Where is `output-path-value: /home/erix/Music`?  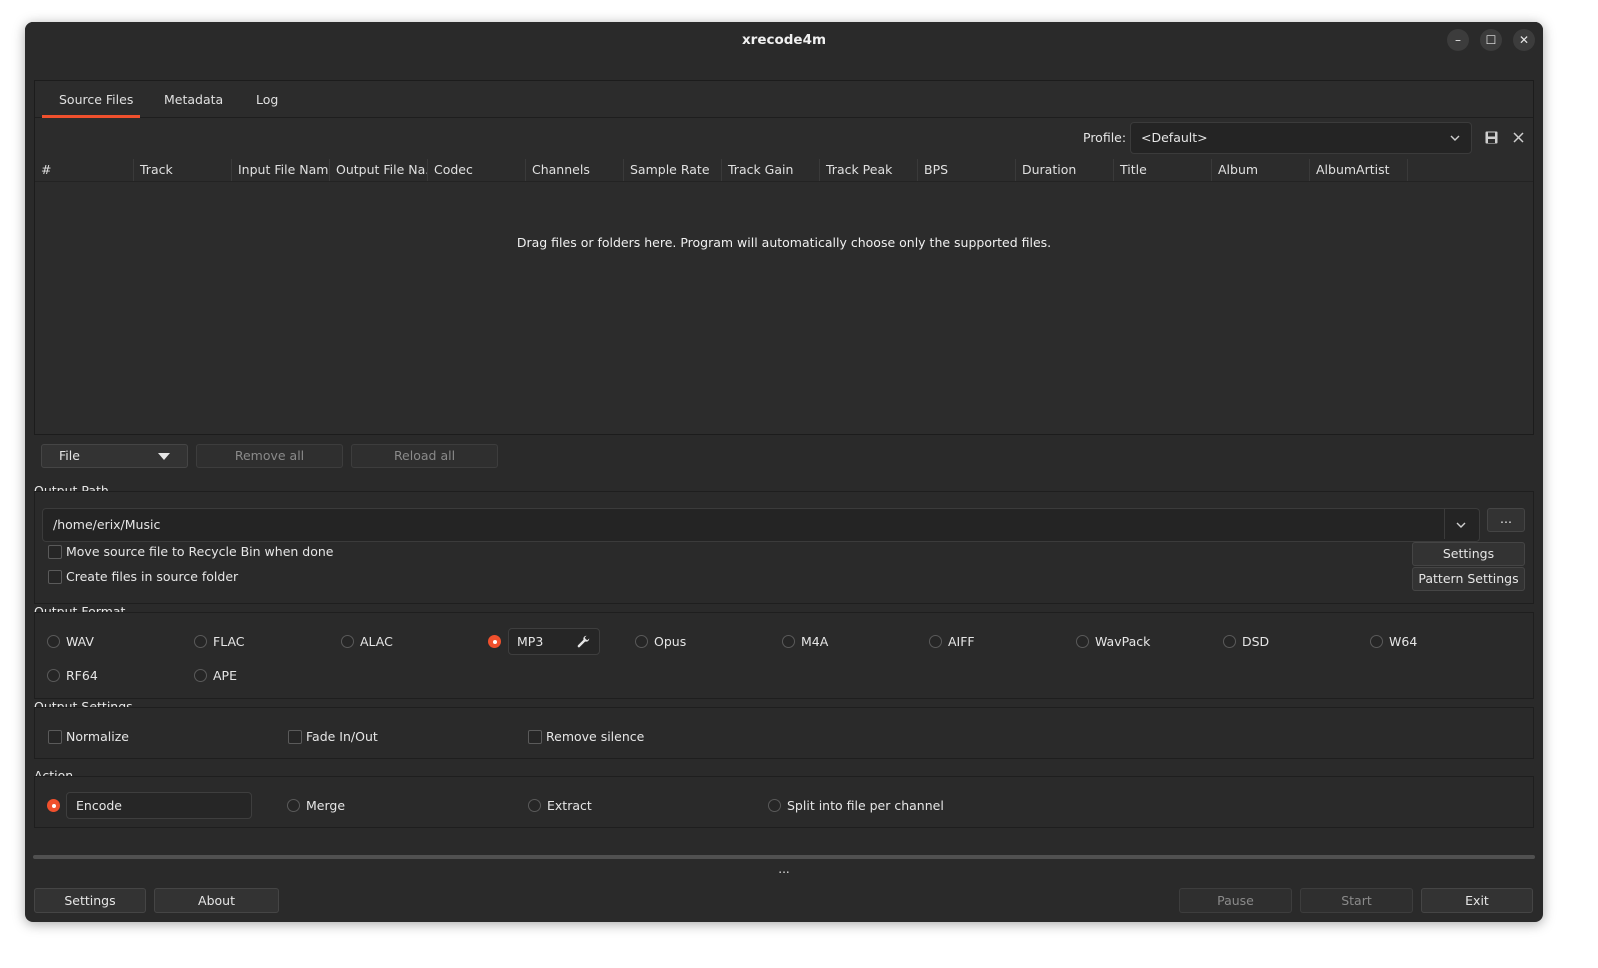 output-path-value: /home/erix/Music is located at coordinates (107, 524).